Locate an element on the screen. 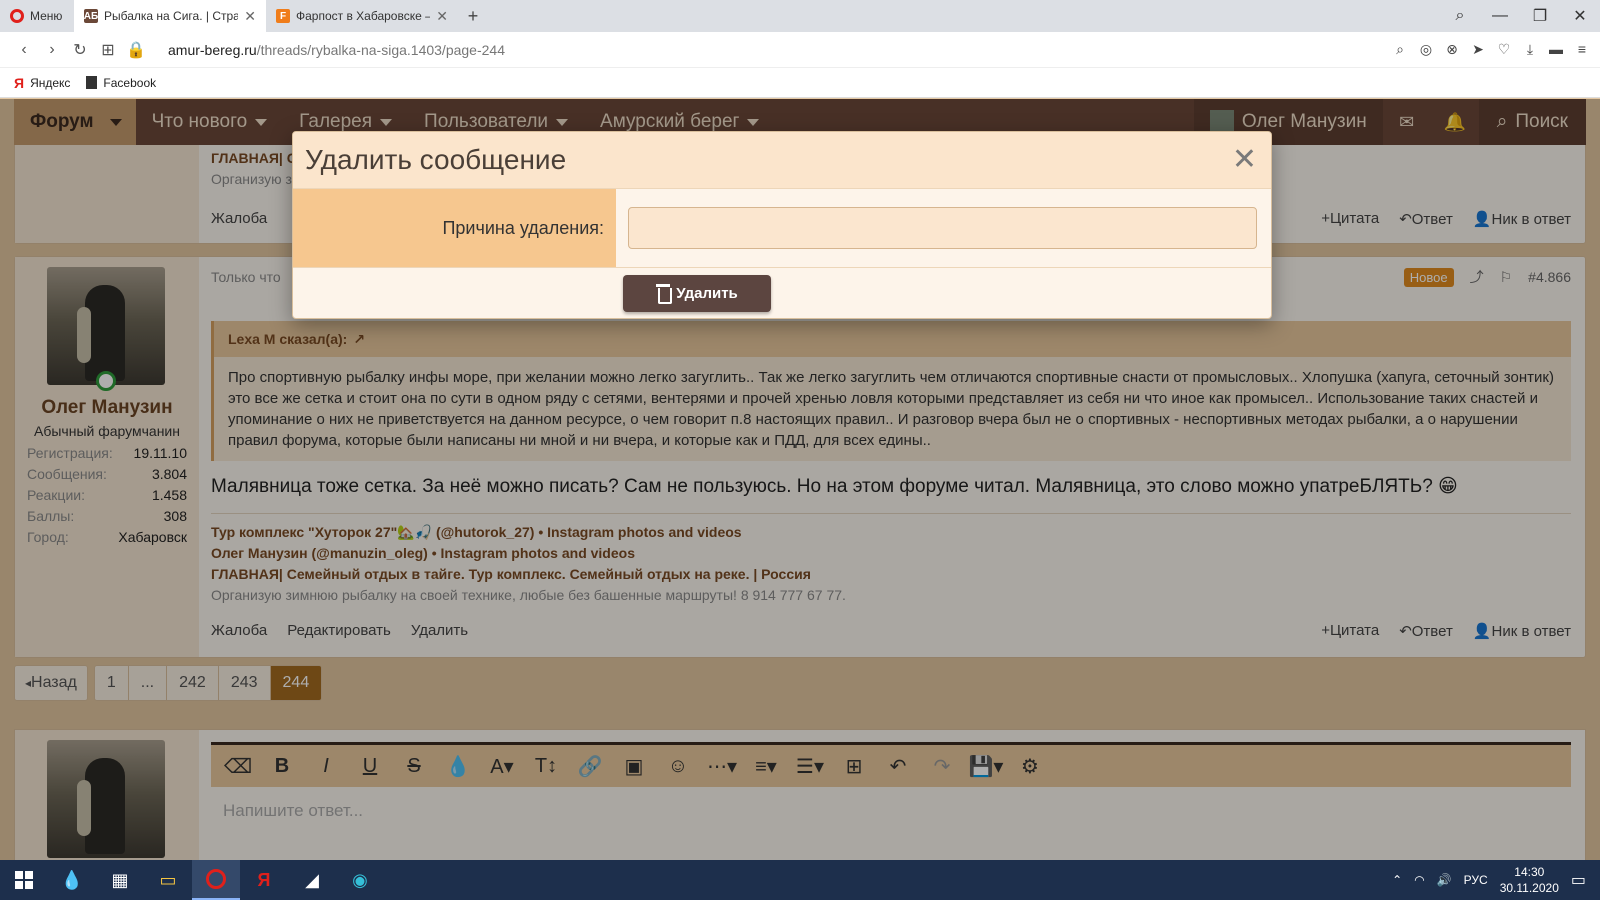 The image size is (1600, 900). chevron-up-icon: ⌃ is located at coordinates (1397, 880).